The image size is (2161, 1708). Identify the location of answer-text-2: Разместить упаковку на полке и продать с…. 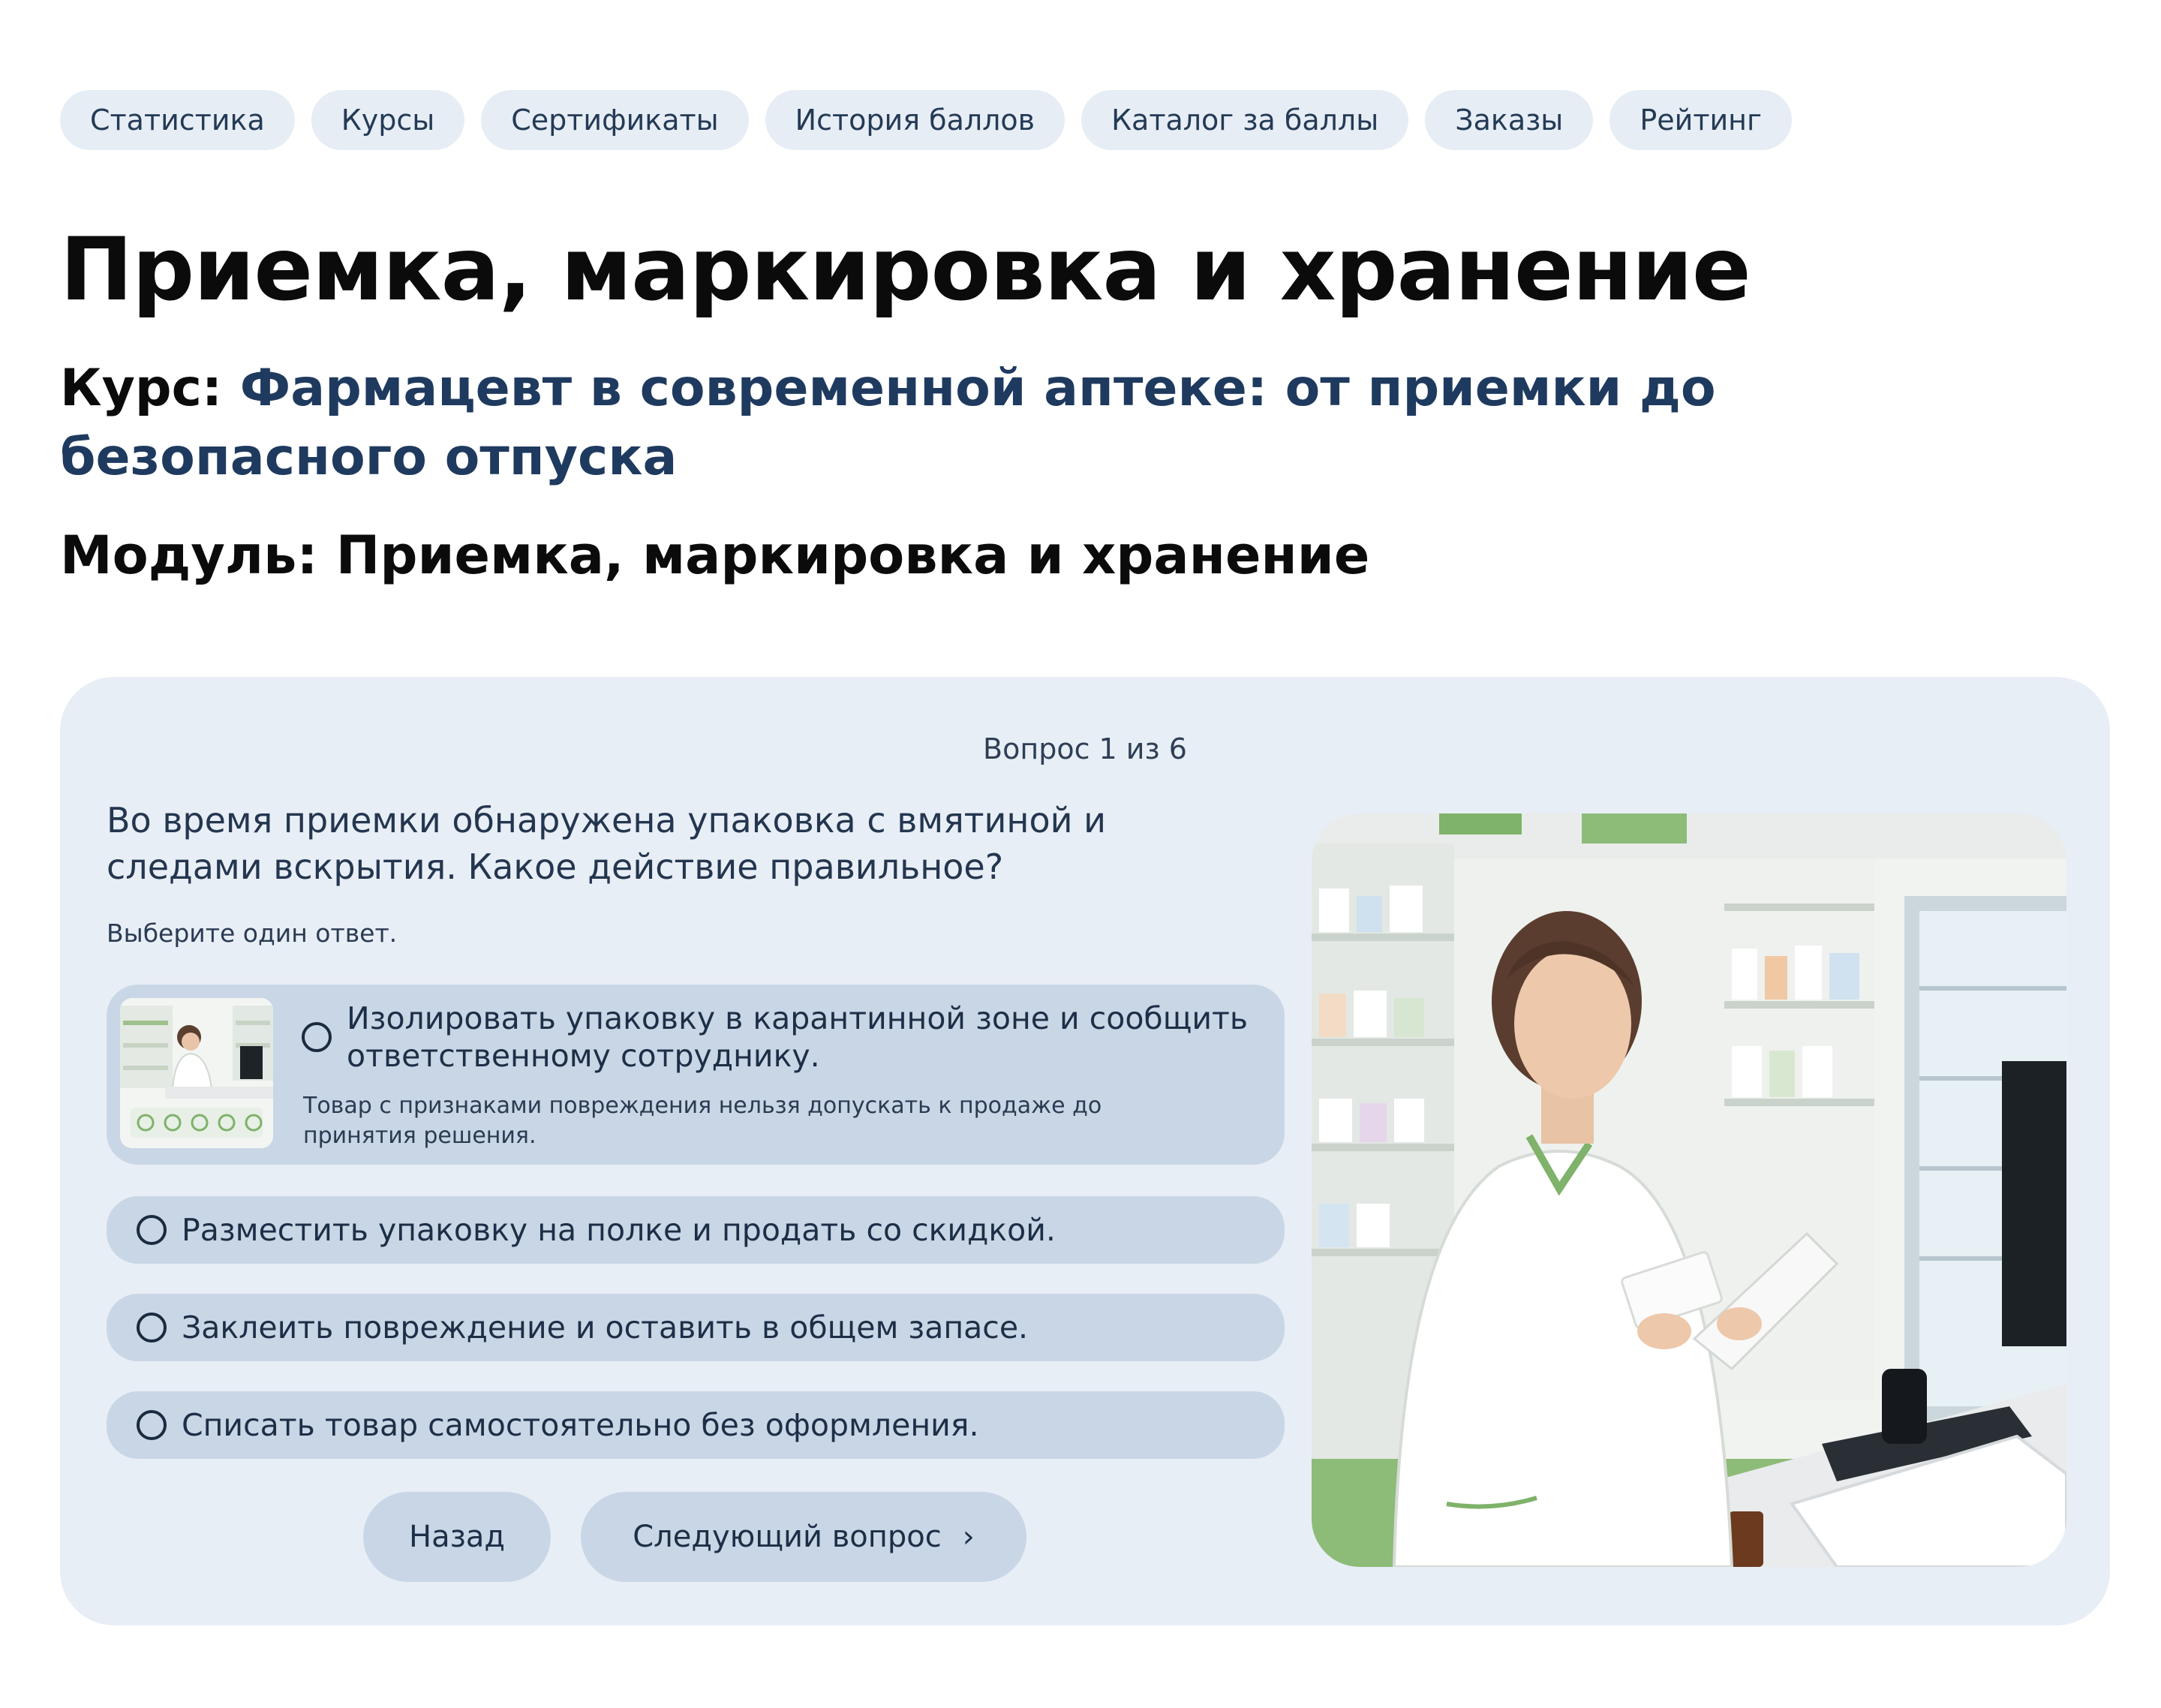
(619, 1230).